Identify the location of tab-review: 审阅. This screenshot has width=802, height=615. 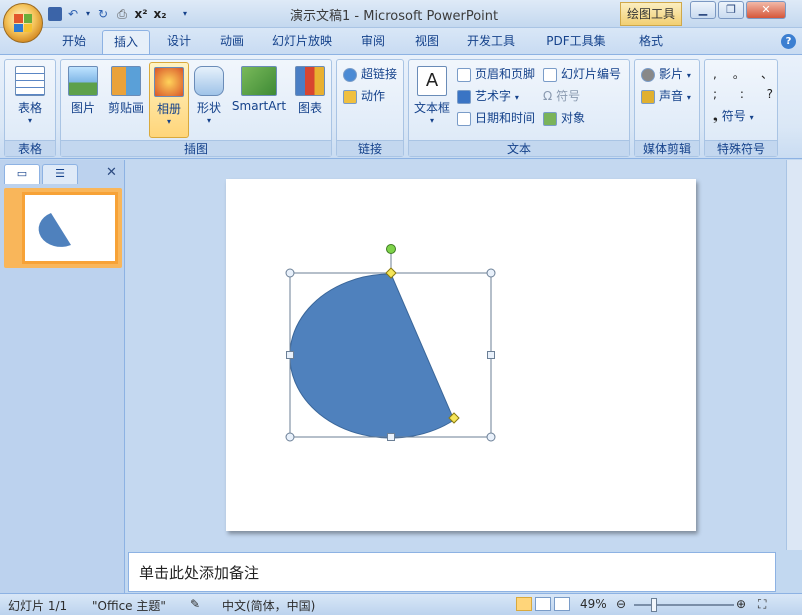
(373, 42).